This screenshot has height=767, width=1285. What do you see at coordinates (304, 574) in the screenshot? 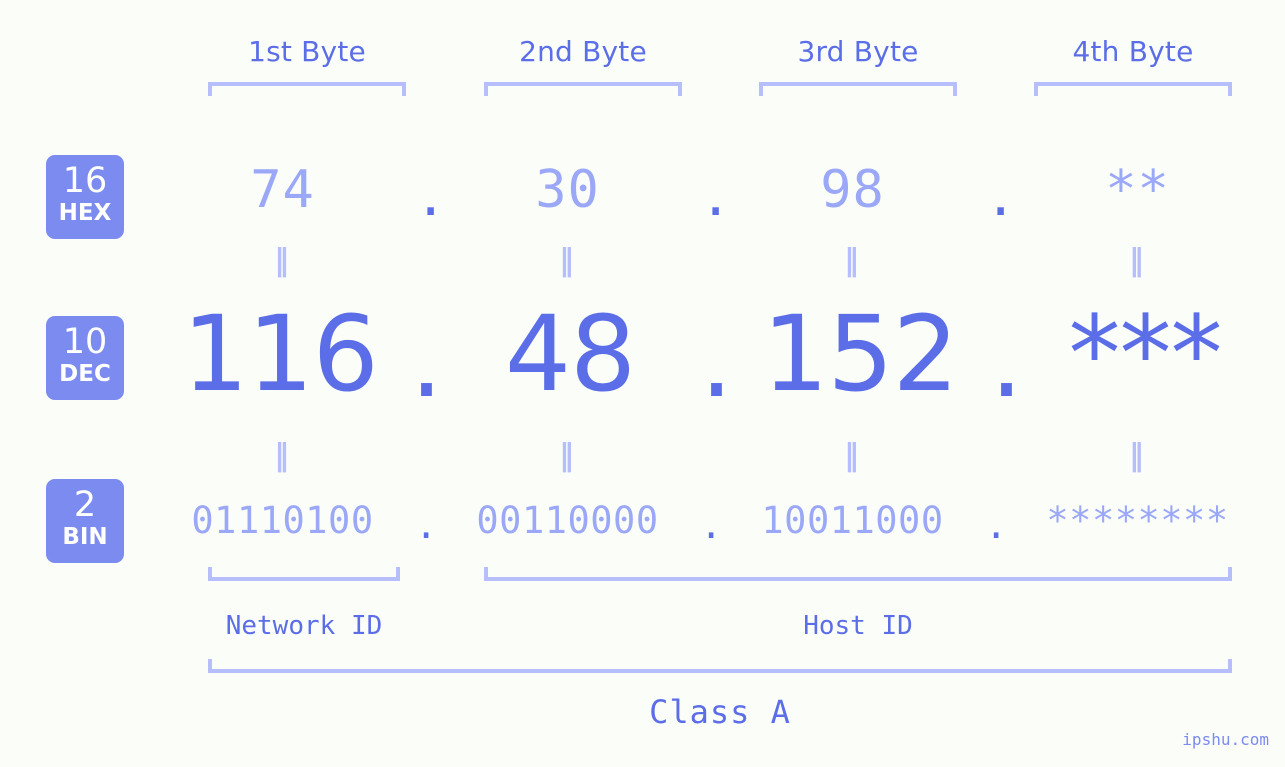
I see `network-id-bracket` at bounding box center [304, 574].